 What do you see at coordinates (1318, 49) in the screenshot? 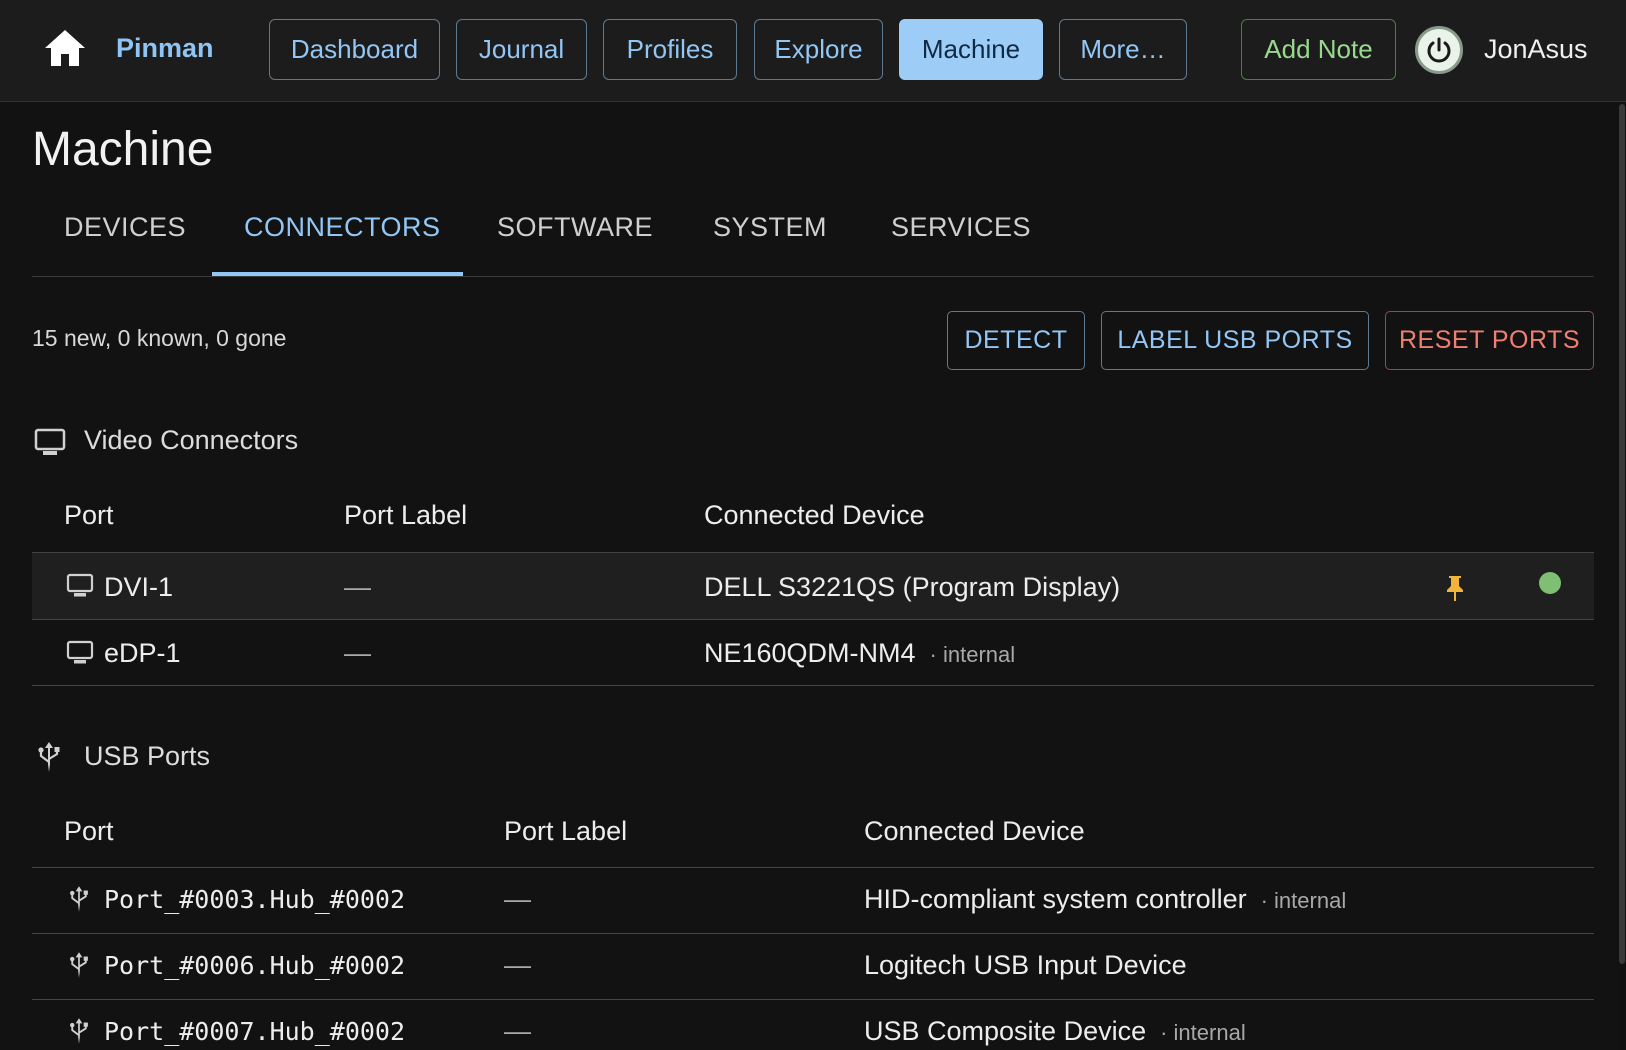
I see `add-note-button: Add Note` at bounding box center [1318, 49].